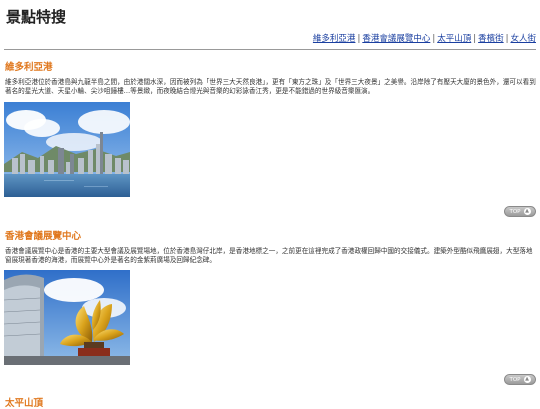  What do you see at coordinates (67, 149) in the screenshot?
I see `victoria-harbour-photo` at bounding box center [67, 149].